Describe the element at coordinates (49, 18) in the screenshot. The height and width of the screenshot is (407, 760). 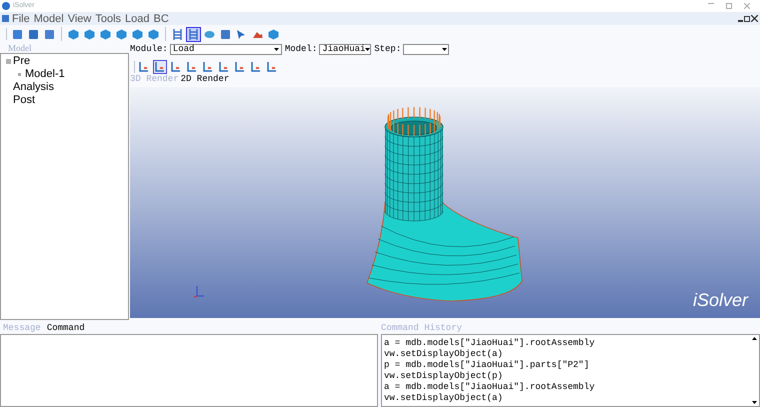
I see `menu-item: Model` at that location.